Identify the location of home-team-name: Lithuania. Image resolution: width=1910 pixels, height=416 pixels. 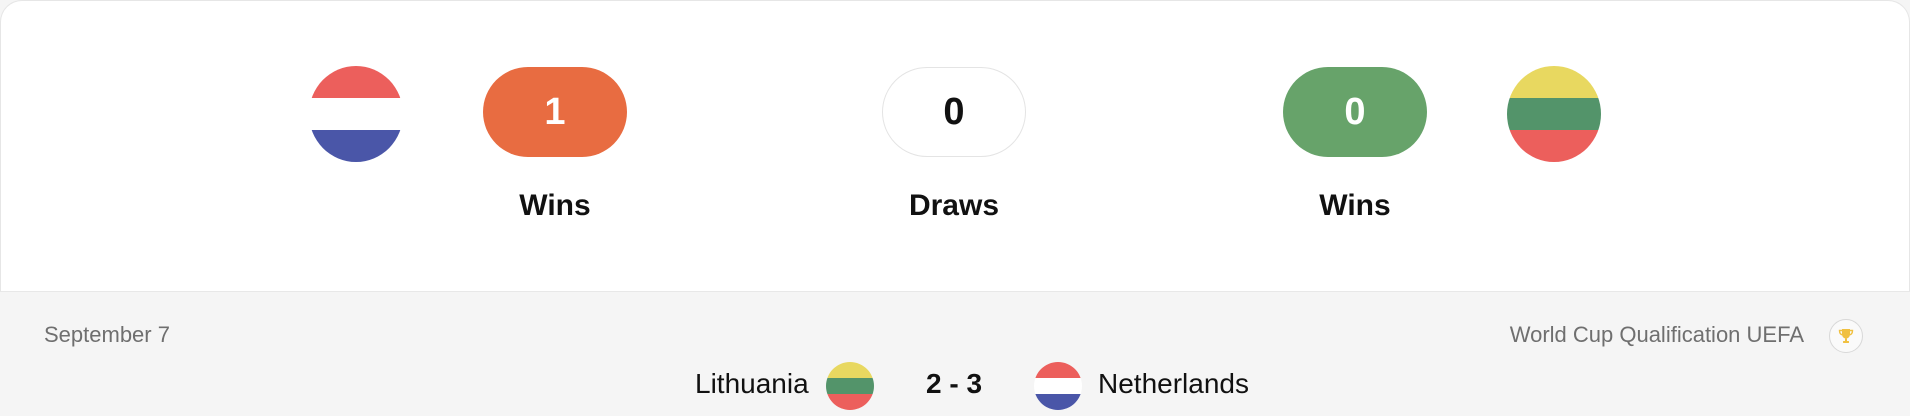
(752, 383).